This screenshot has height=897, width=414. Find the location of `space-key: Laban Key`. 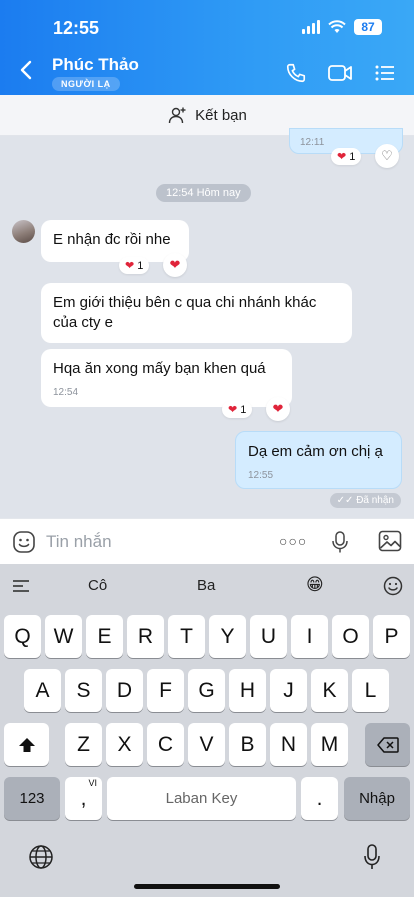

space-key: Laban Key is located at coordinates (201, 798).